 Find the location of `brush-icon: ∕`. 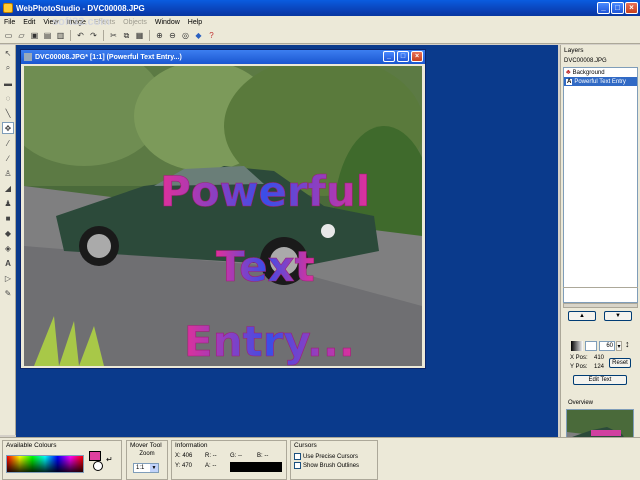

brush-icon: ∕ is located at coordinates (8, 158).